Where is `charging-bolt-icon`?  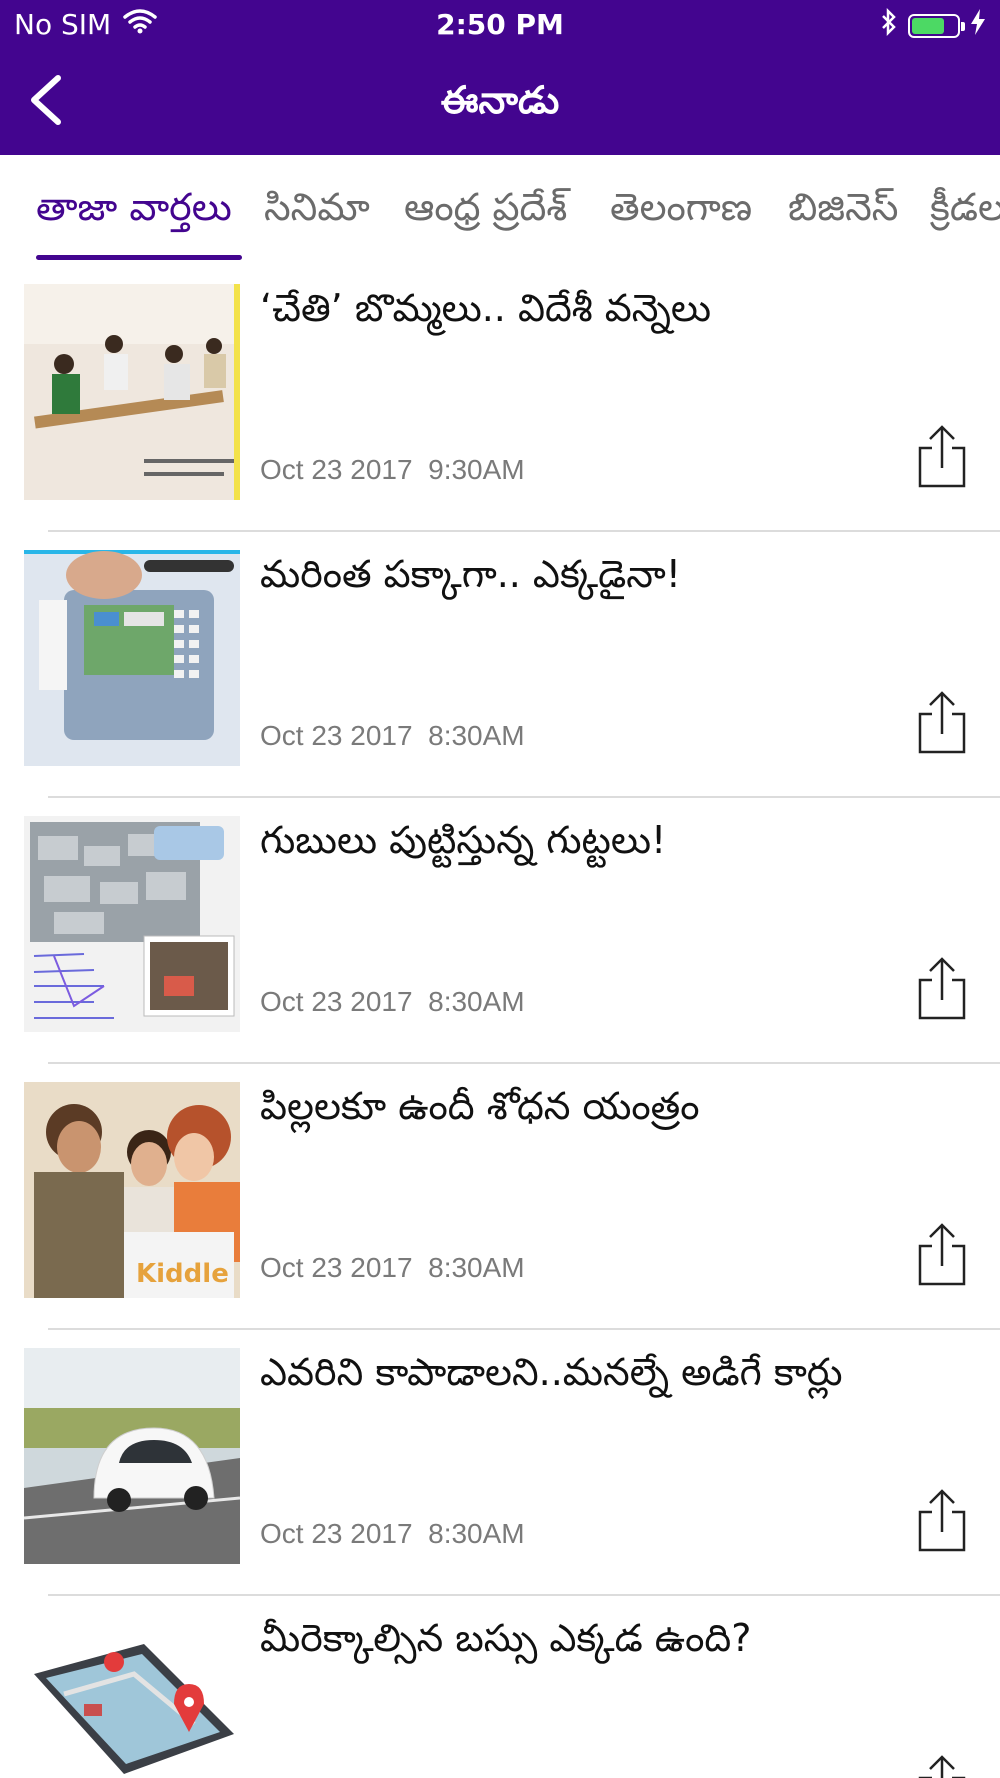 charging-bolt-icon is located at coordinates (978, 25).